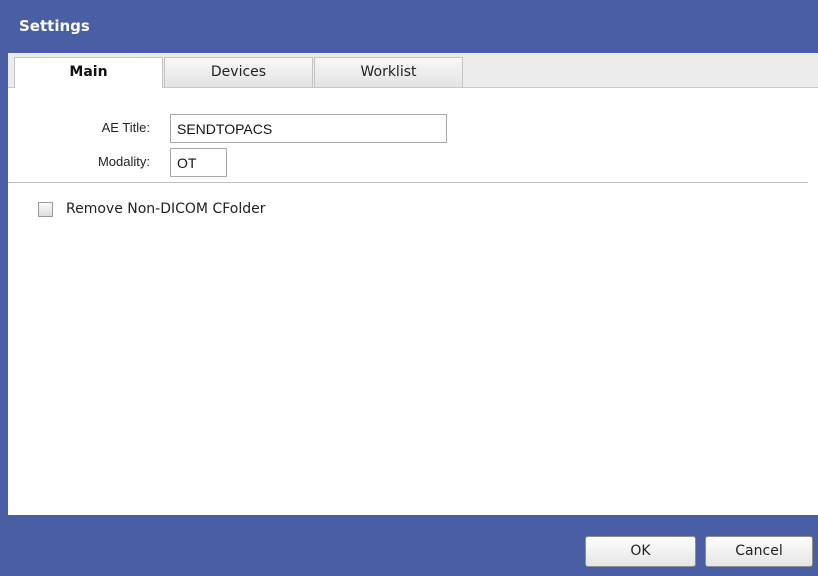 The image size is (818, 576). What do you see at coordinates (54, 26) in the screenshot?
I see `dialog-title: Settings` at bounding box center [54, 26].